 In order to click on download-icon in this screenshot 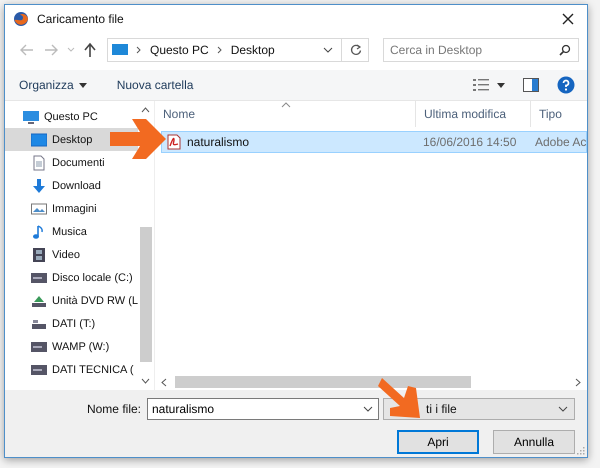, I will do `click(39, 186)`.